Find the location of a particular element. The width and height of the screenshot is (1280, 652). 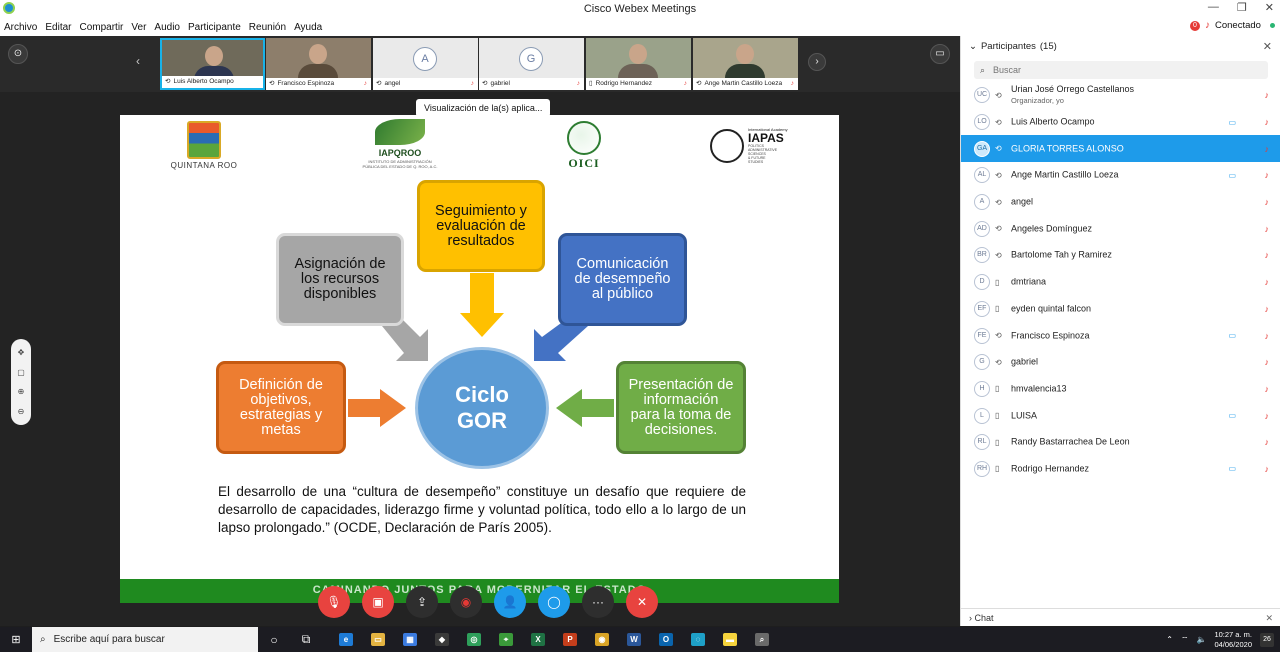

chat-button: ◯ is located at coordinates (554, 602).